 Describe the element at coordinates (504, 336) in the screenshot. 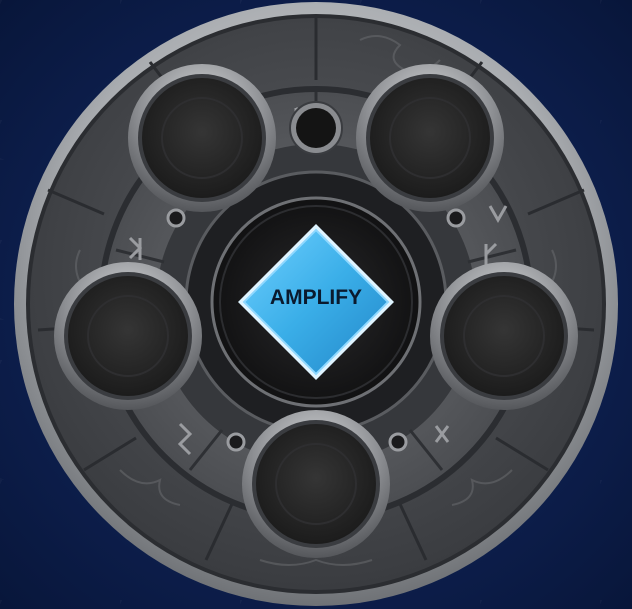

I see `slot-right` at that location.